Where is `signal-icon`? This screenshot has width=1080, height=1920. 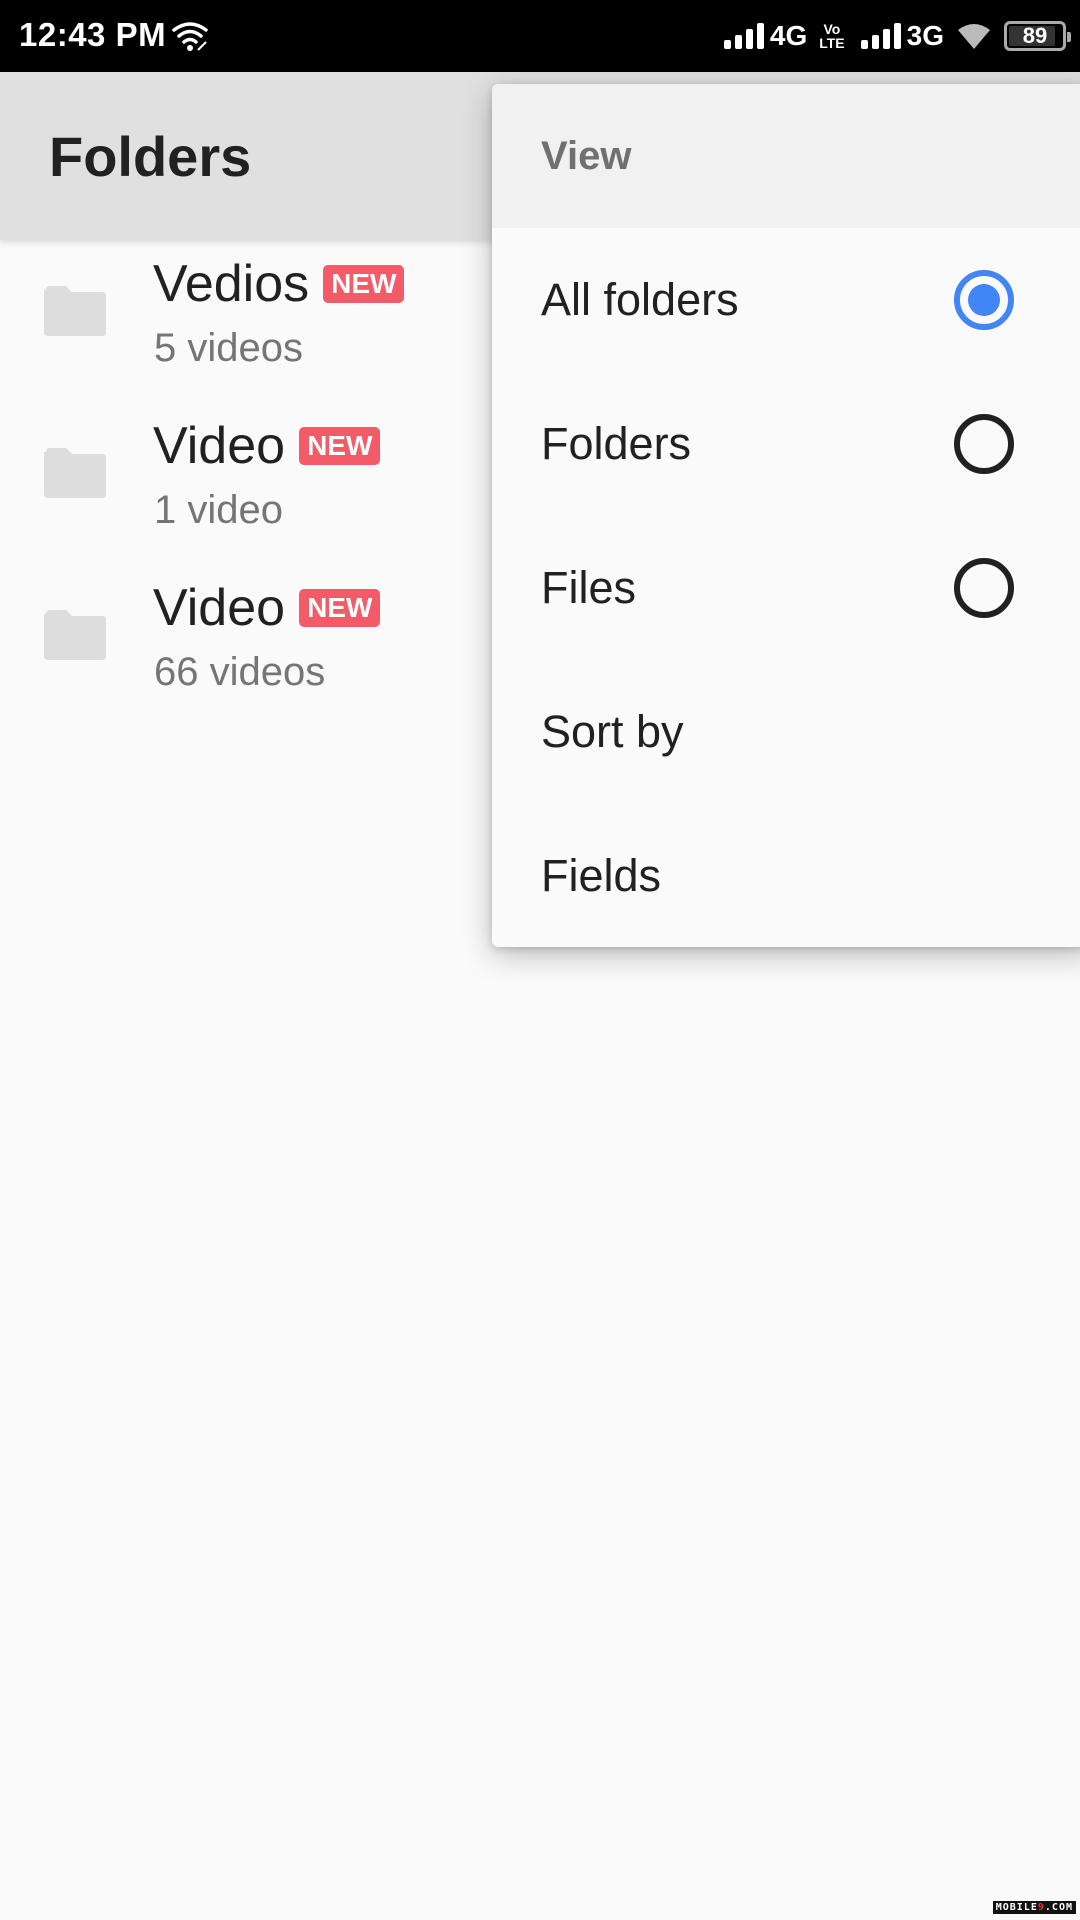 signal-icon is located at coordinates (743, 36).